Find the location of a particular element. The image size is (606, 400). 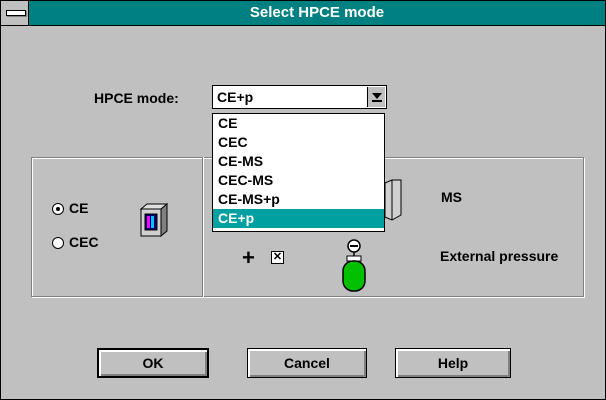

external-pressure-checkbox: ✕ is located at coordinates (277, 257).